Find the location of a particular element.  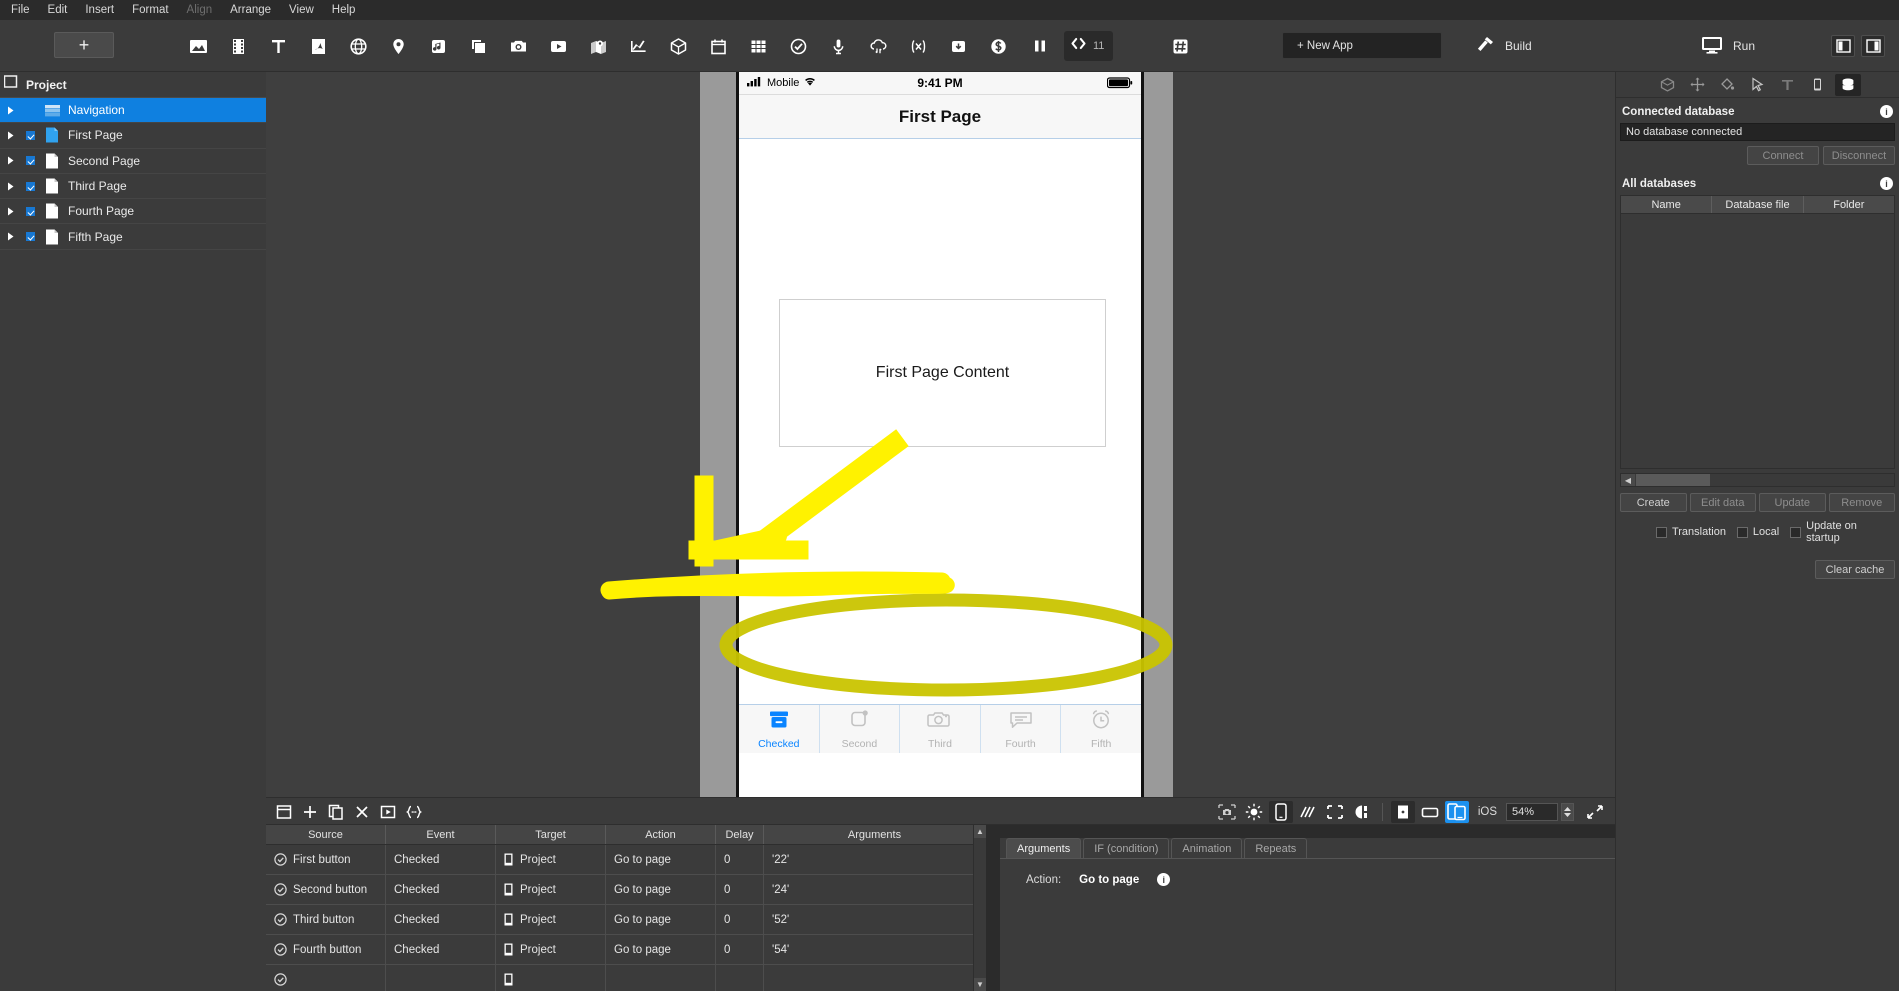

col-header-target: Target is located at coordinates (551, 834).